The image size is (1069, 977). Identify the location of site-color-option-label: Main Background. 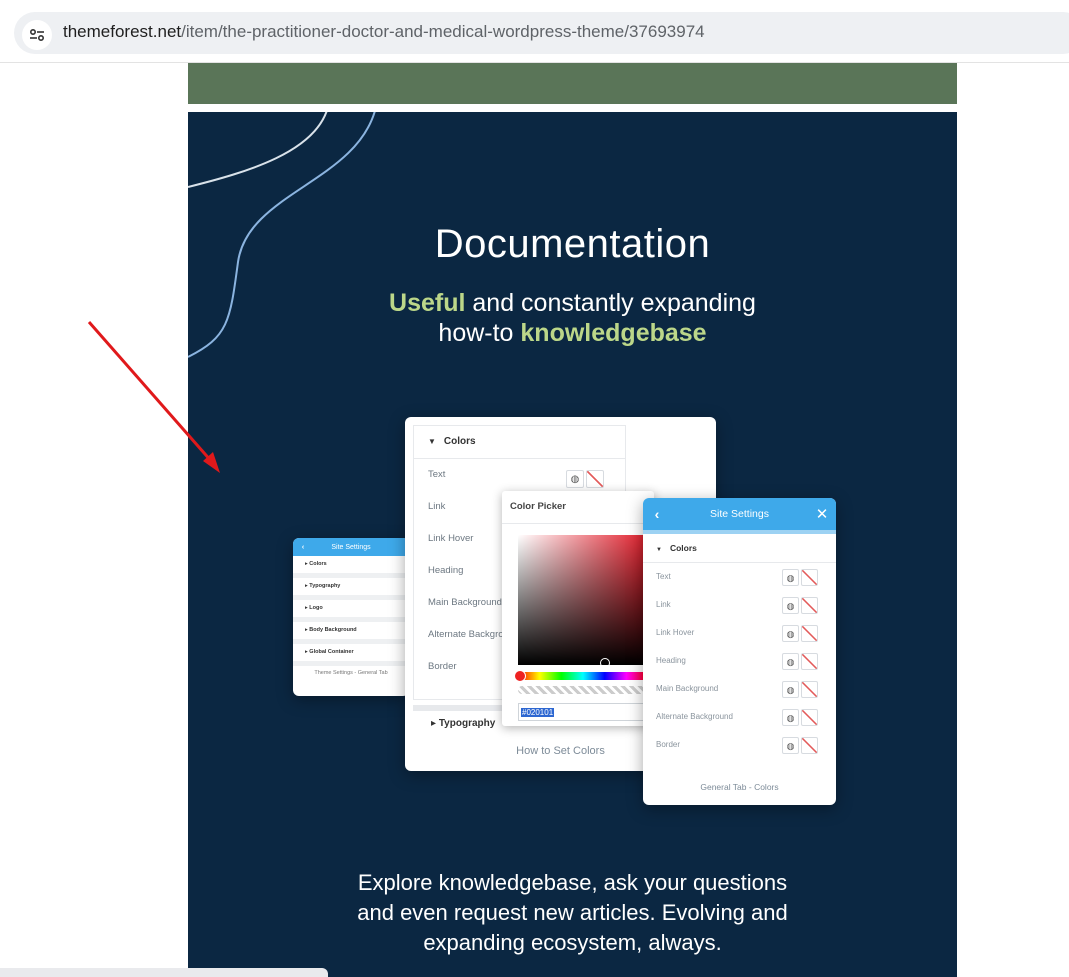
(687, 688).